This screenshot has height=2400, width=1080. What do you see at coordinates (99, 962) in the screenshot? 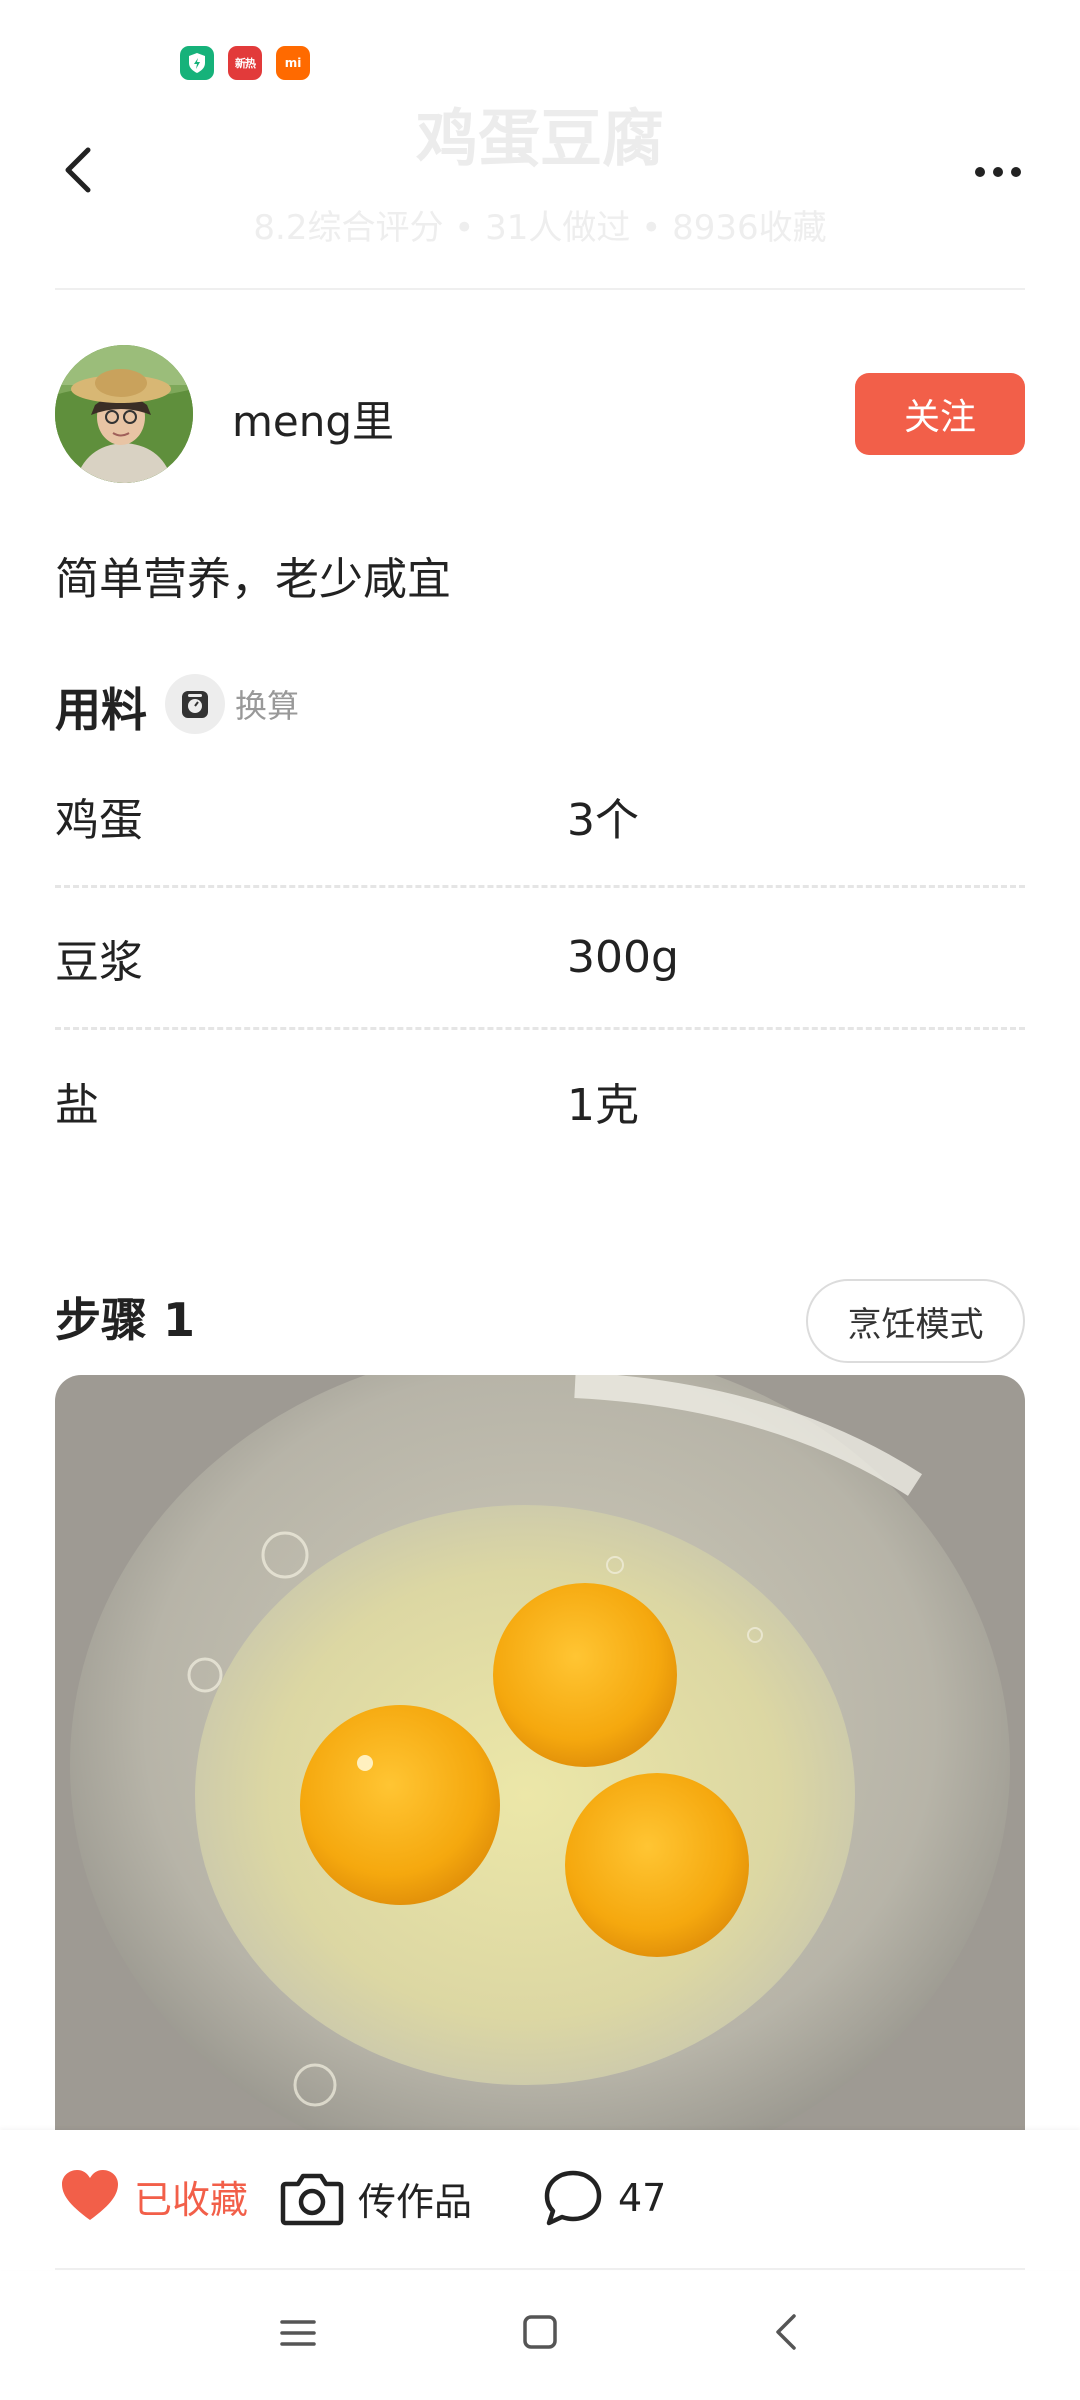
I see `ingredient-name: 豆浆` at bounding box center [99, 962].